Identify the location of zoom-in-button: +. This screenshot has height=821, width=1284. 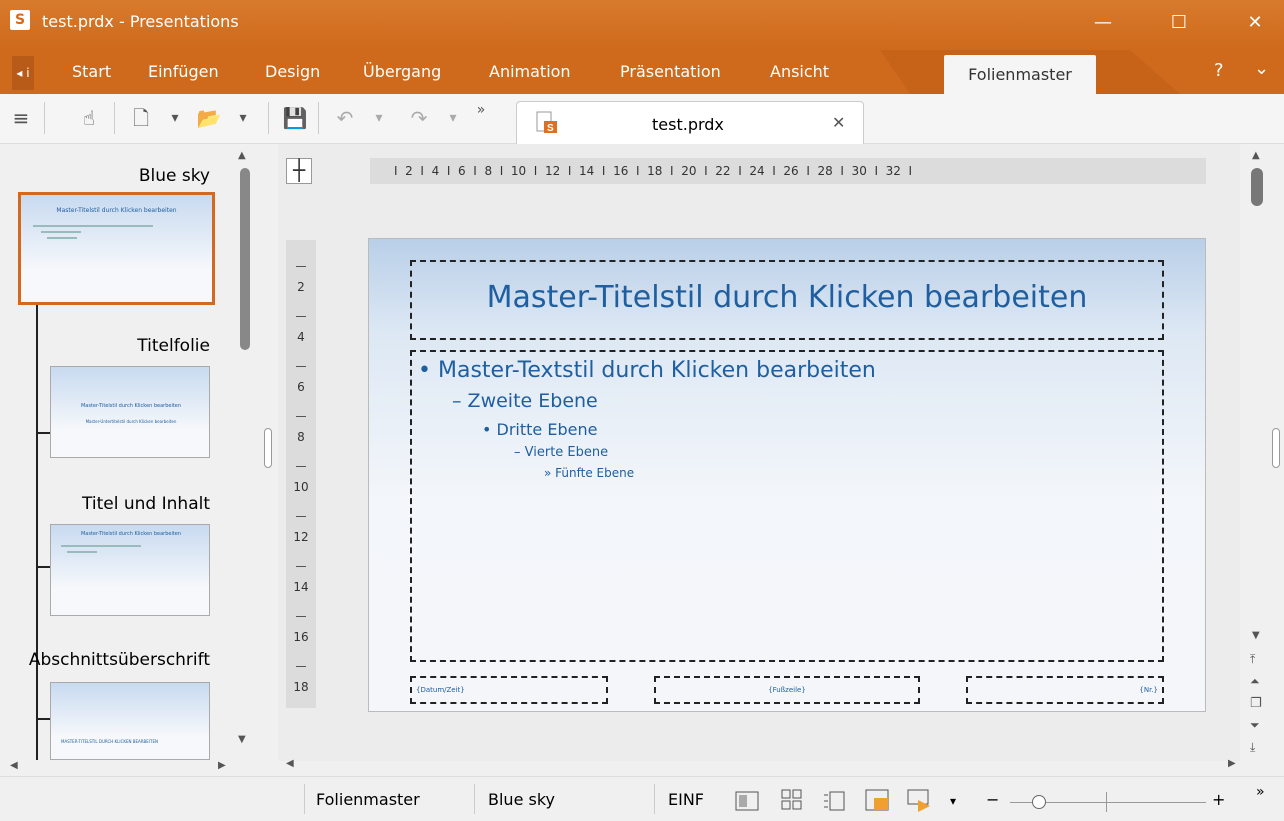
(1218, 799).